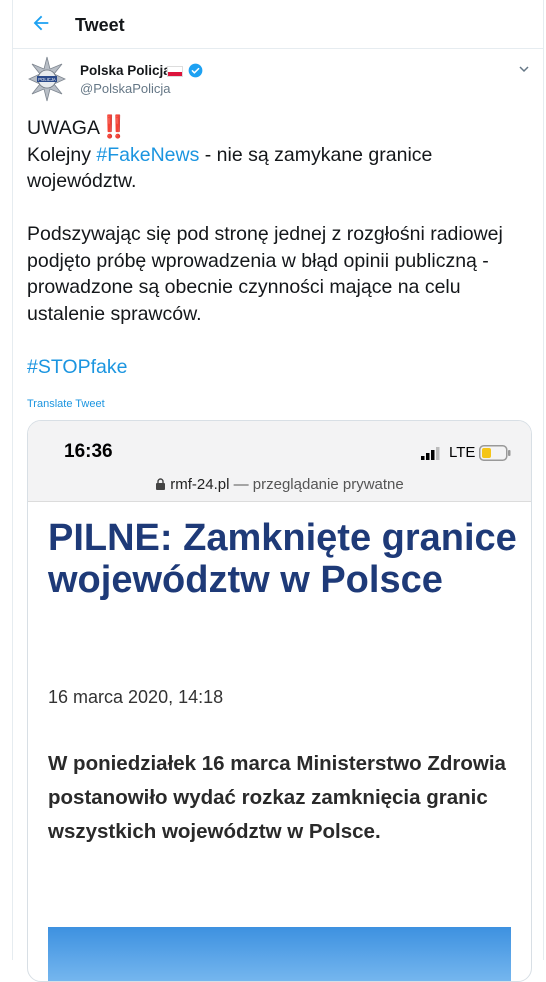  Describe the element at coordinates (62, 154) in the screenshot. I see `line2-prefix: Kolejny` at that location.